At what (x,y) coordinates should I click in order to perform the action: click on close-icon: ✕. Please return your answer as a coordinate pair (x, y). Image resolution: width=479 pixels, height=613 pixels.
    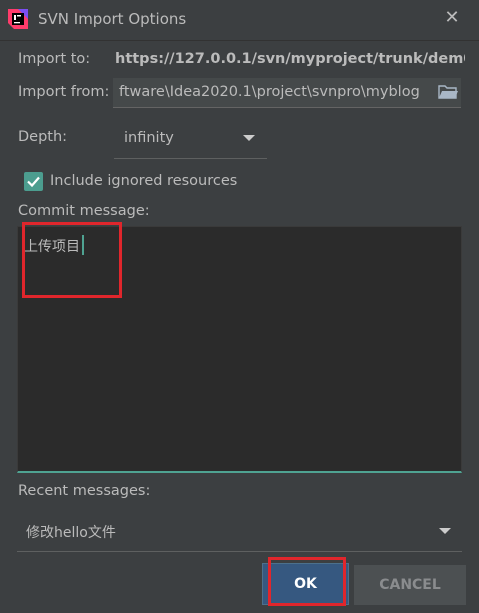
    Looking at the image, I should click on (452, 18).